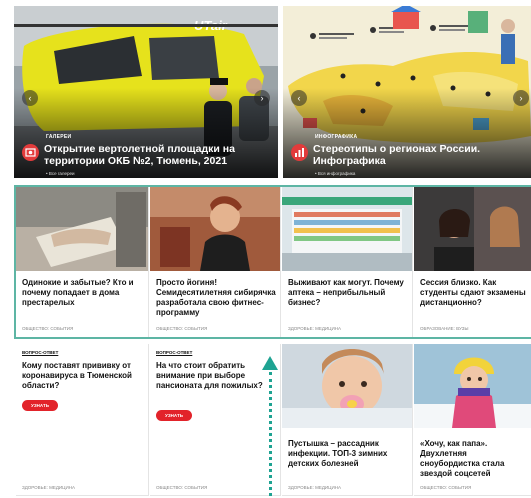  Describe the element at coordinates (60, 173) in the screenshot. I see `hero-all-link: • Все галереи` at that location.